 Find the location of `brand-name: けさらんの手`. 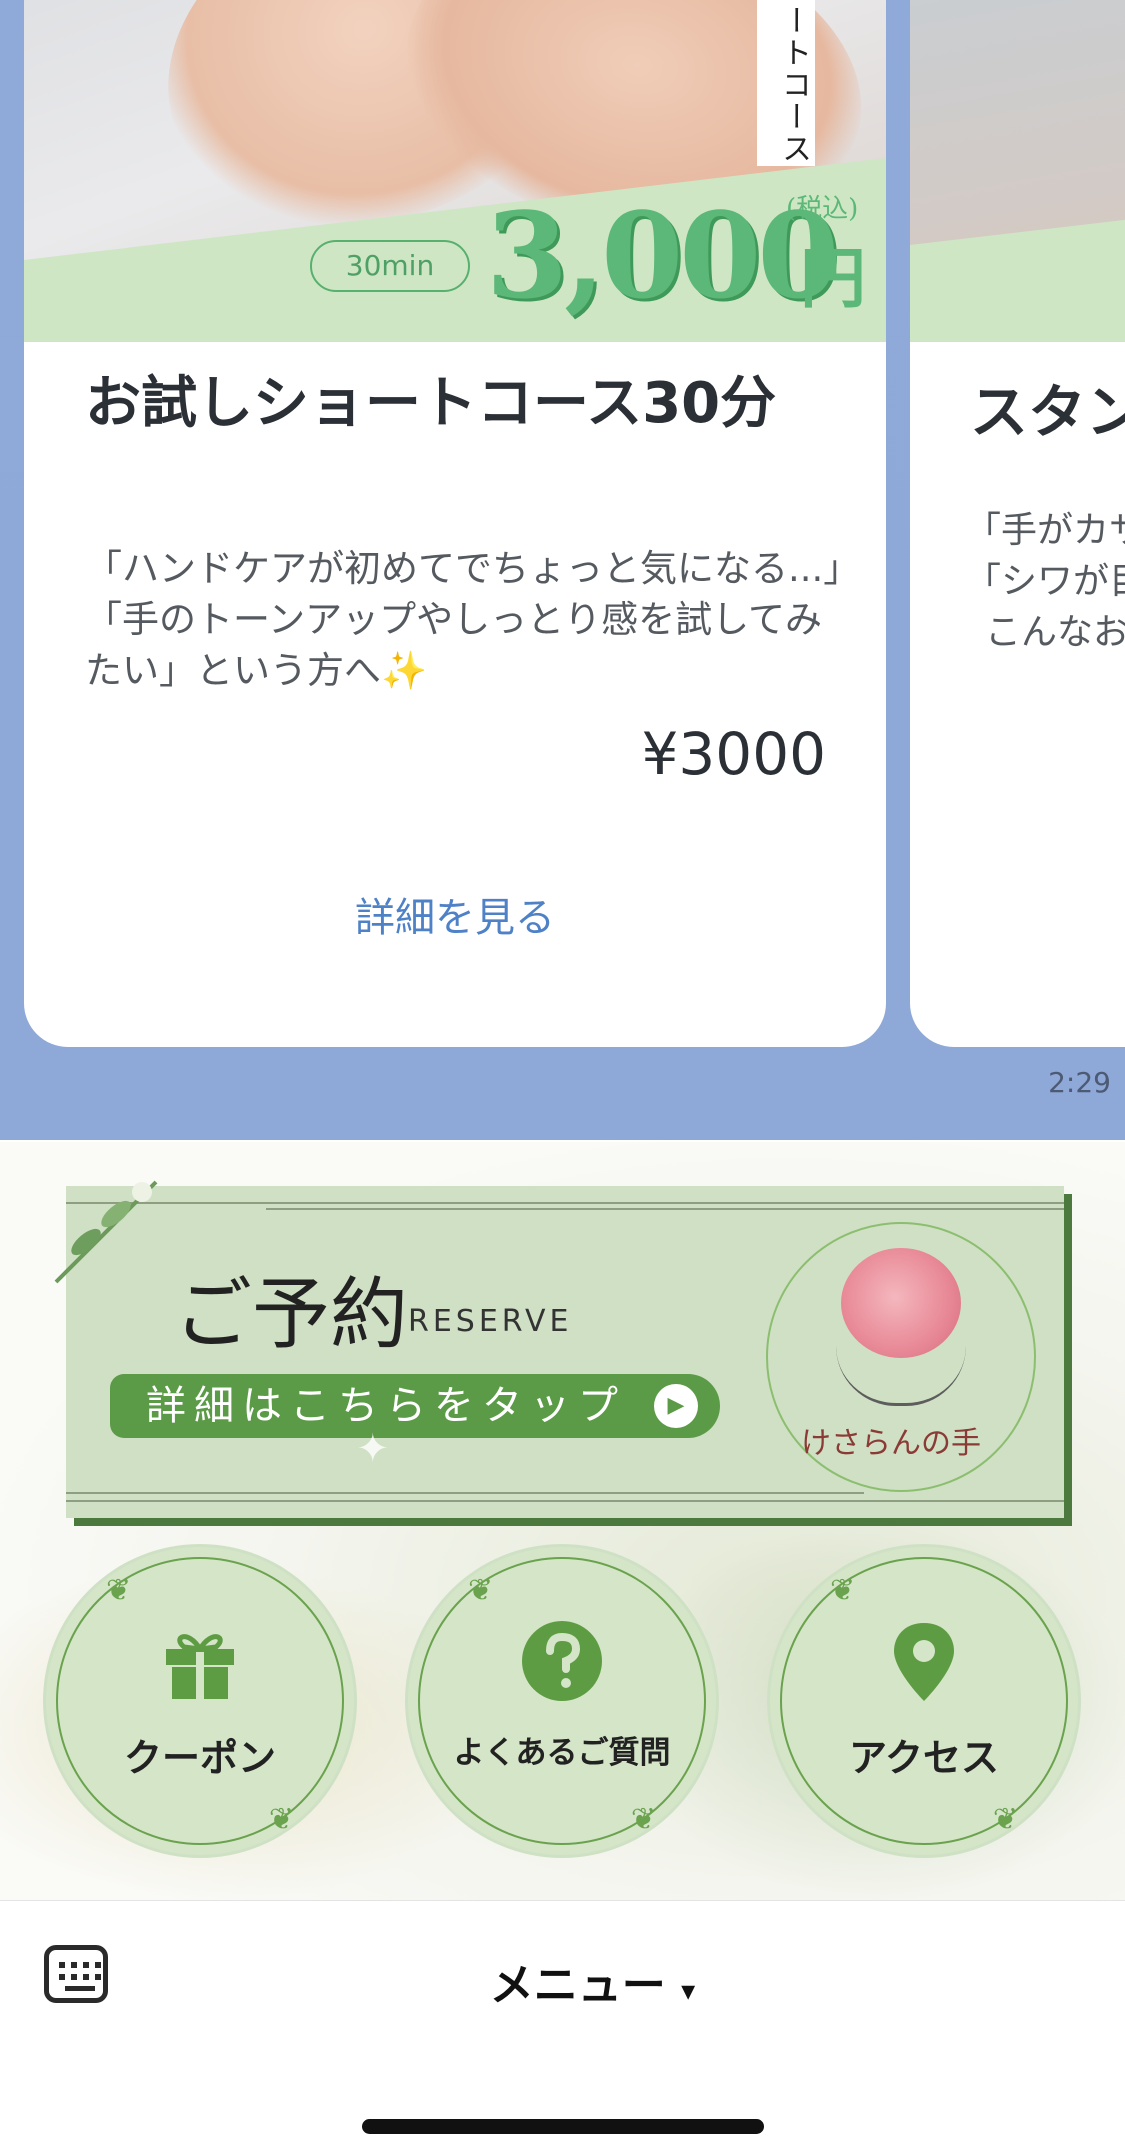

brand-name: けさらんの手 is located at coordinates (891, 1443).